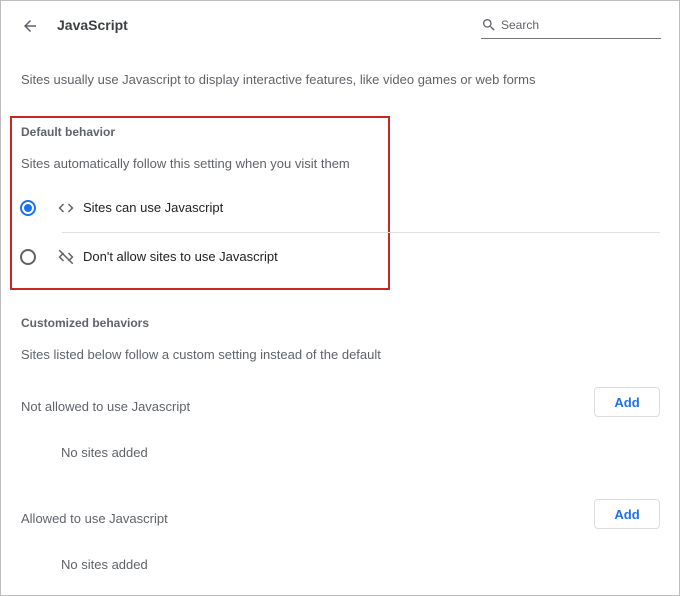 The width and height of the screenshot is (680, 596). What do you see at coordinates (361, 232) in the screenshot?
I see `divider` at bounding box center [361, 232].